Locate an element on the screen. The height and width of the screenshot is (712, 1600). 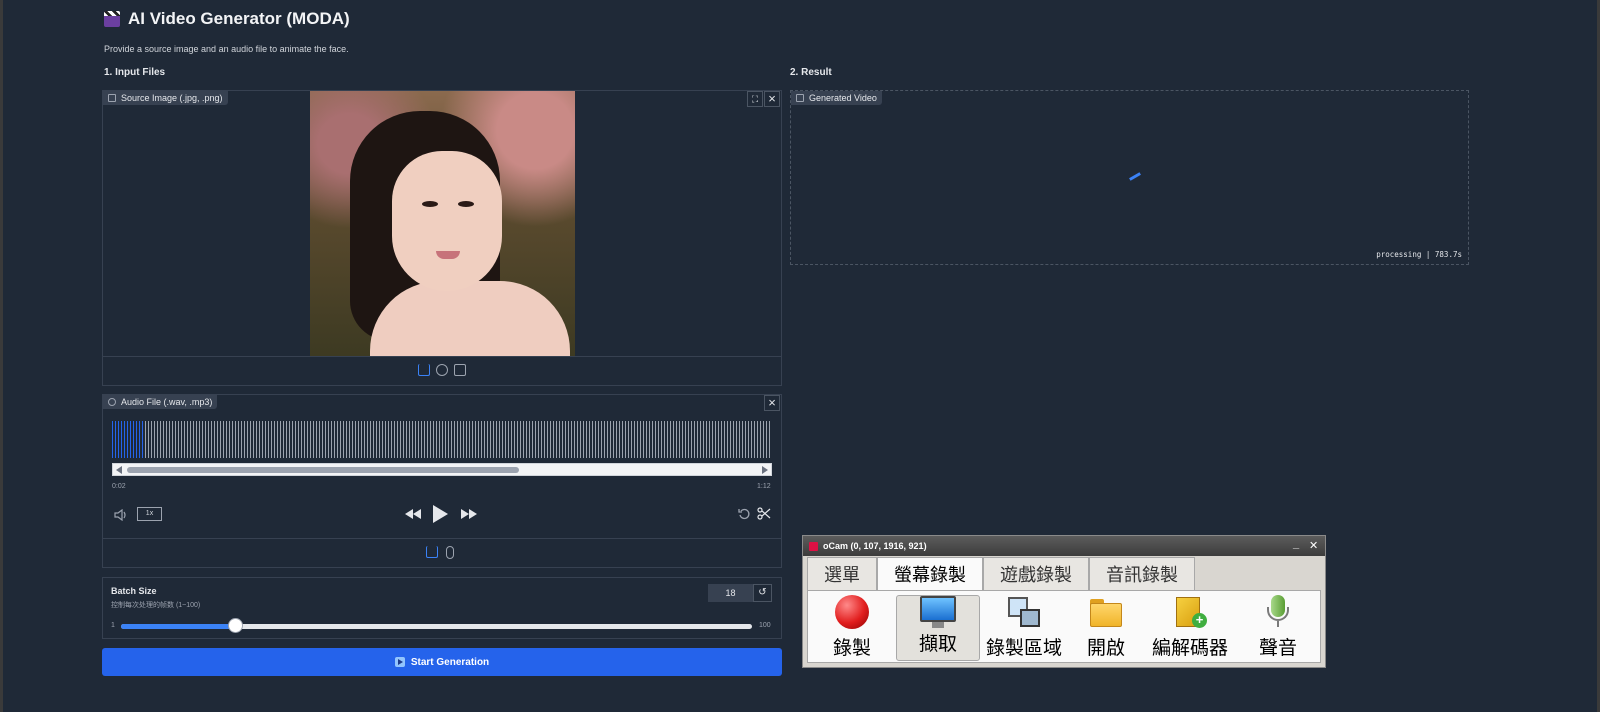
scroll-thumb is located at coordinates (323, 470).